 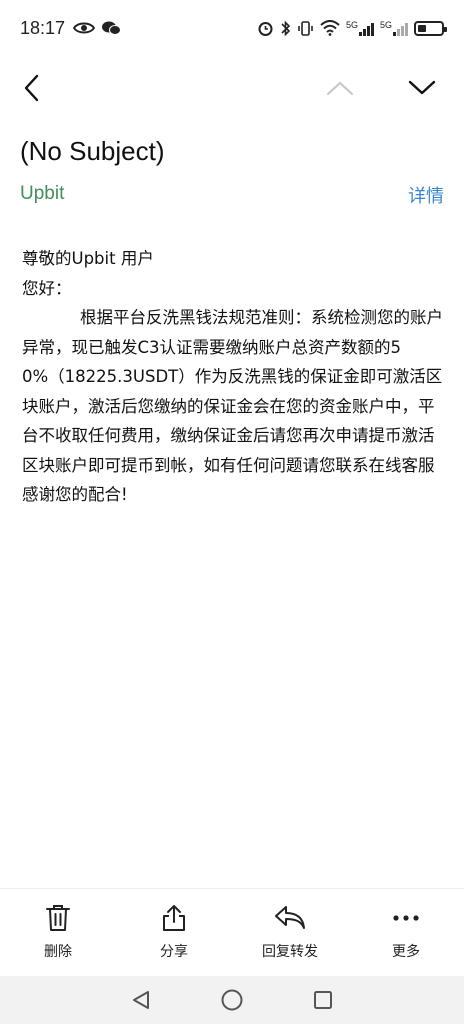 I want to click on more-button: 更多, so click(x=406, y=932).